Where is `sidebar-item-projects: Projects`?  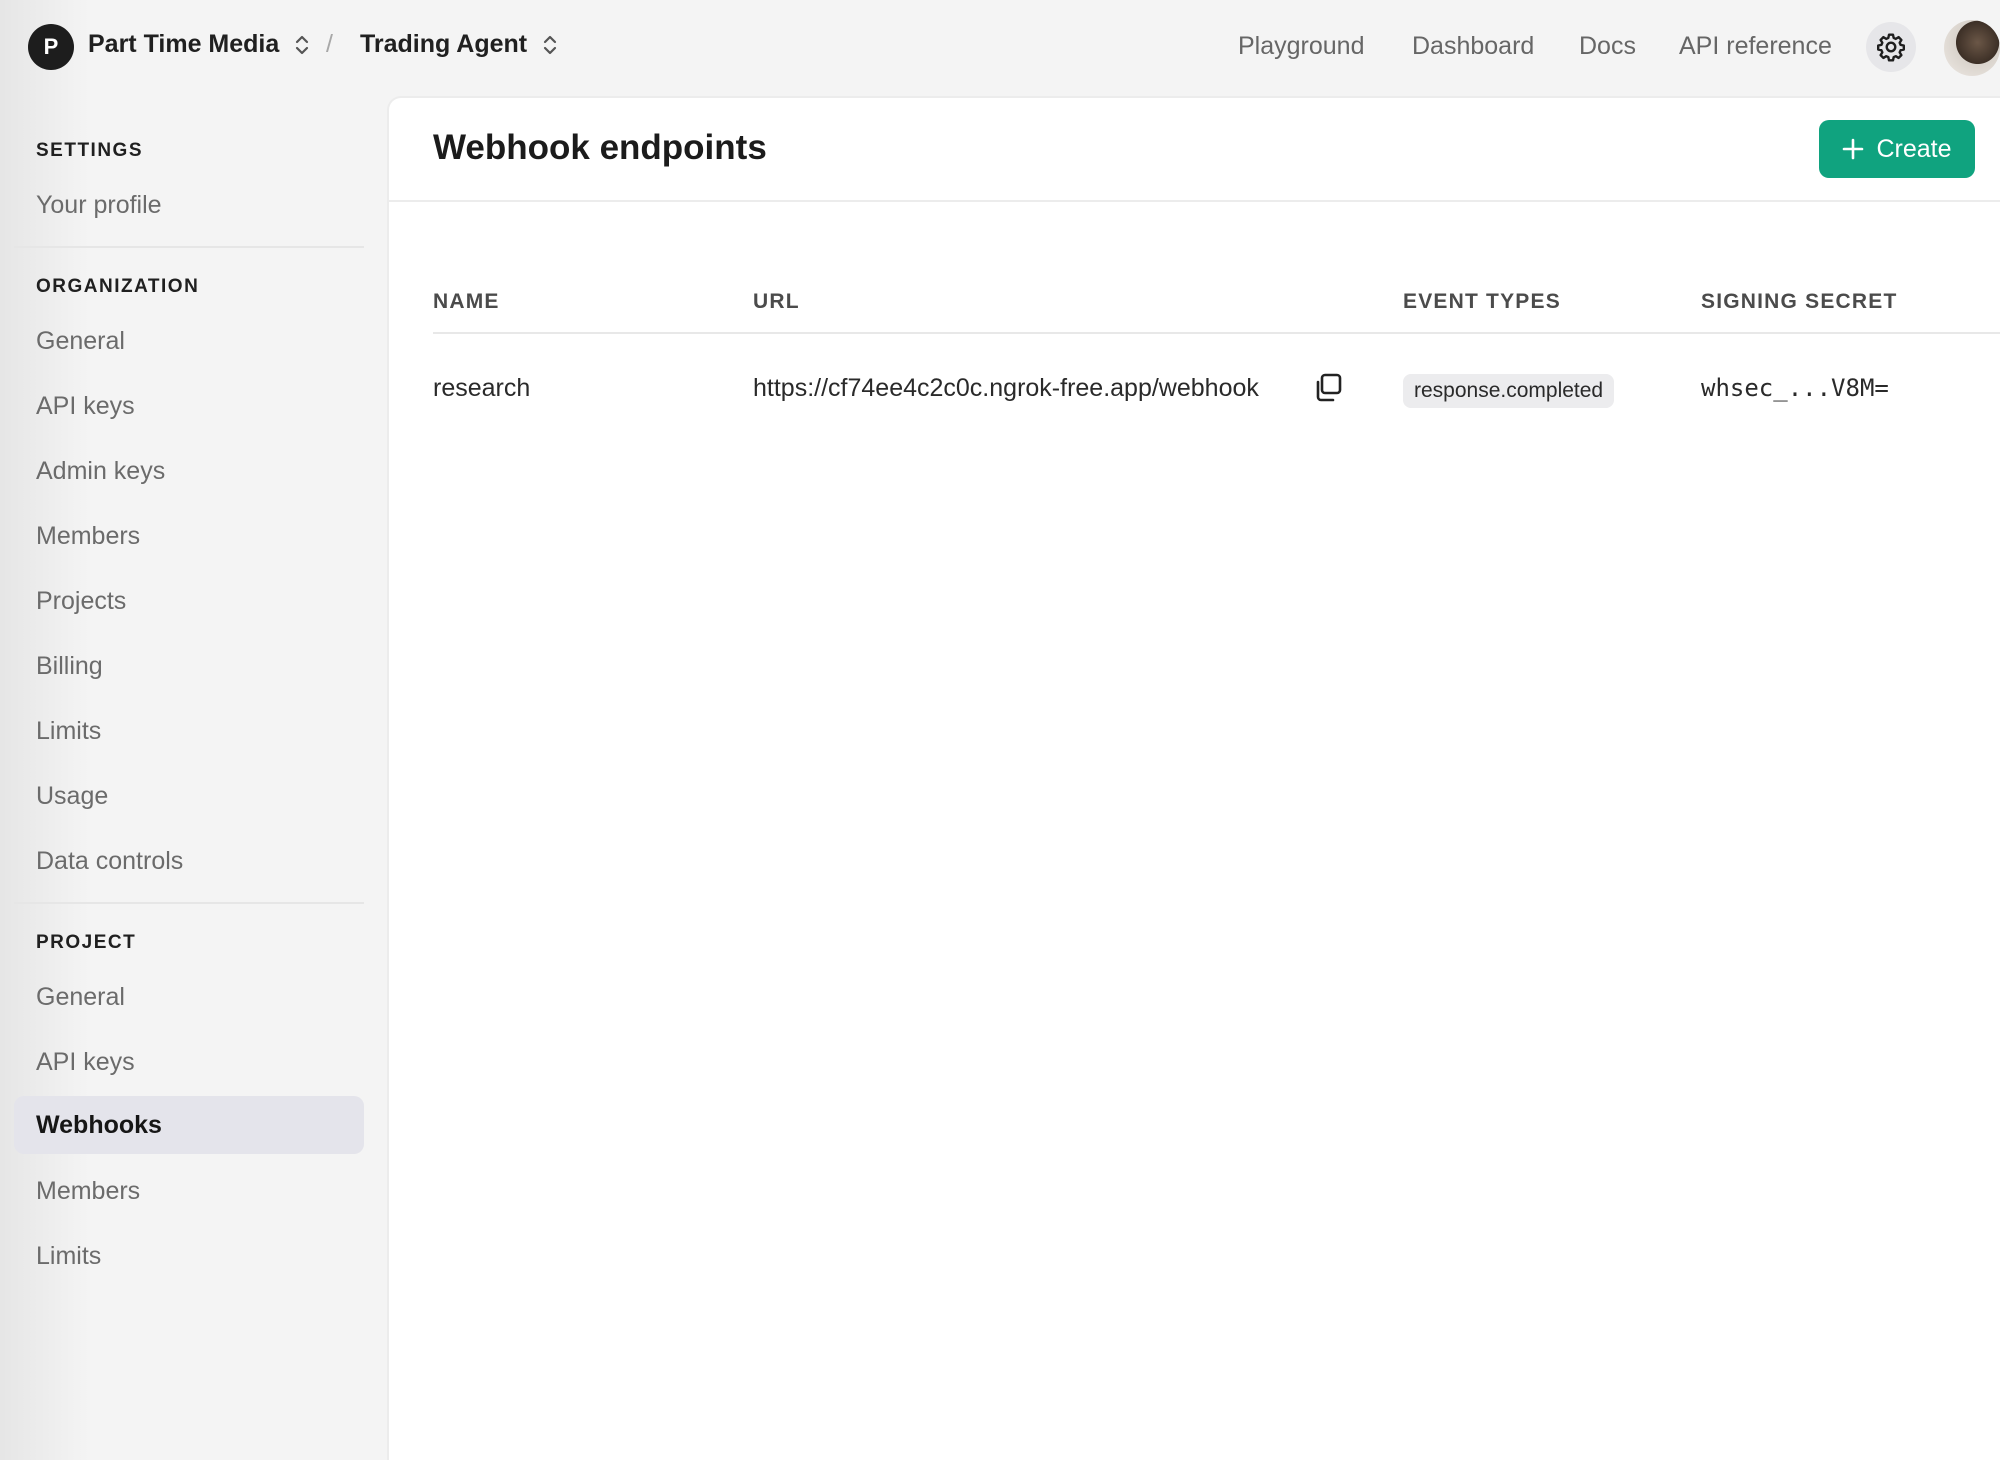
sidebar-item-projects: Projects is located at coordinates (189, 601).